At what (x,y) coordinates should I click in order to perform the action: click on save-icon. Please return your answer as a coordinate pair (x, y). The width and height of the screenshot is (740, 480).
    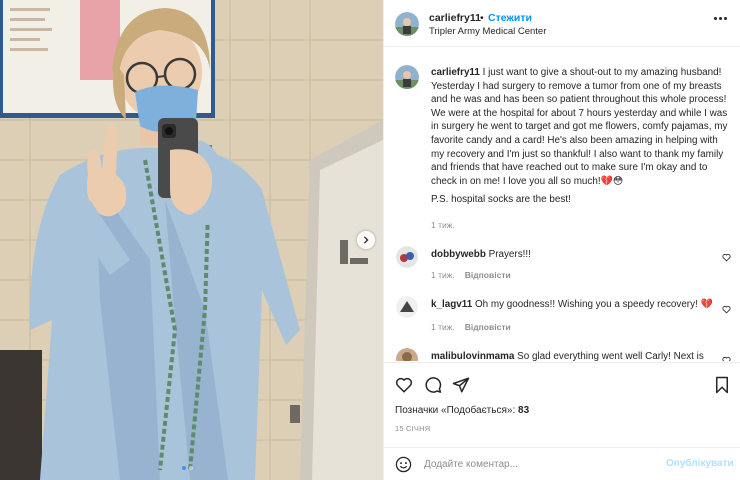
    Looking at the image, I should click on (722, 385).